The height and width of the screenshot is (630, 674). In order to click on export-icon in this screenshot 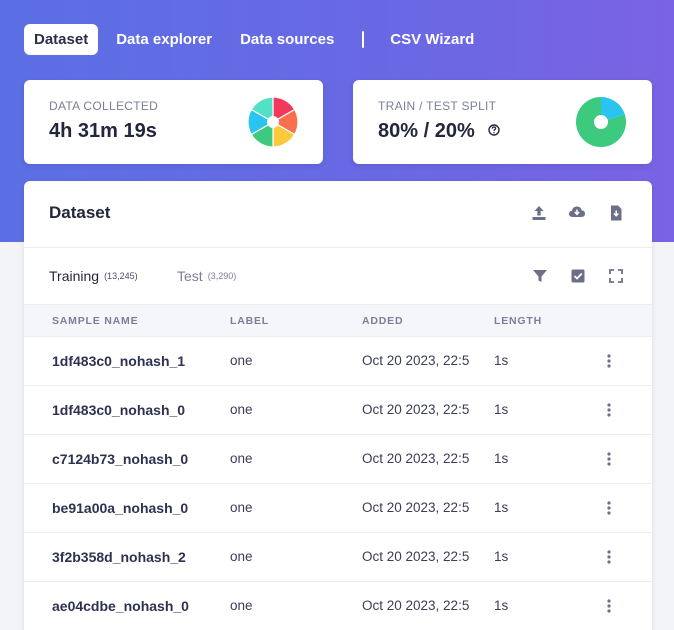, I will do `click(616, 213)`.